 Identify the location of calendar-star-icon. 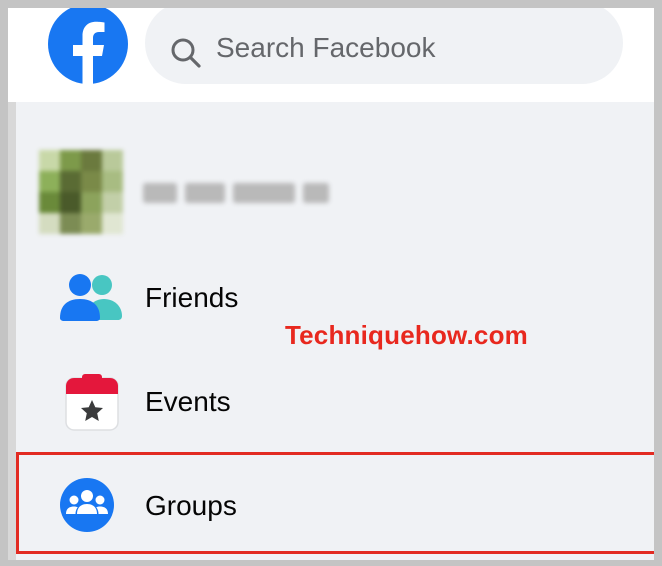
(92, 402).